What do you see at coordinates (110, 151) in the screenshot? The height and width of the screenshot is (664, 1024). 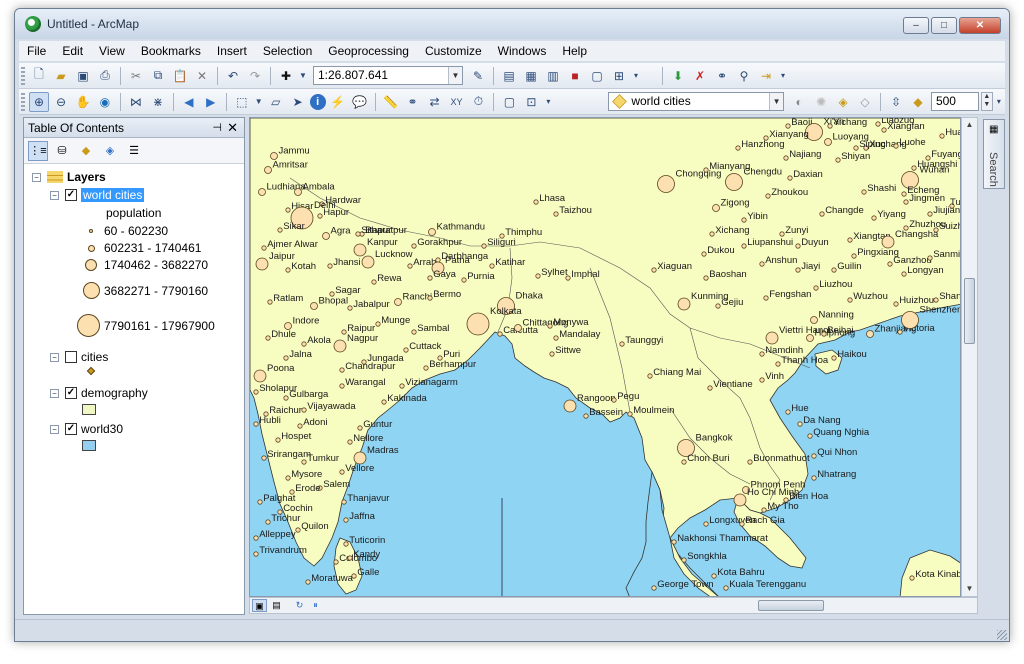 I see `list-by-selection-icon: ◈` at bounding box center [110, 151].